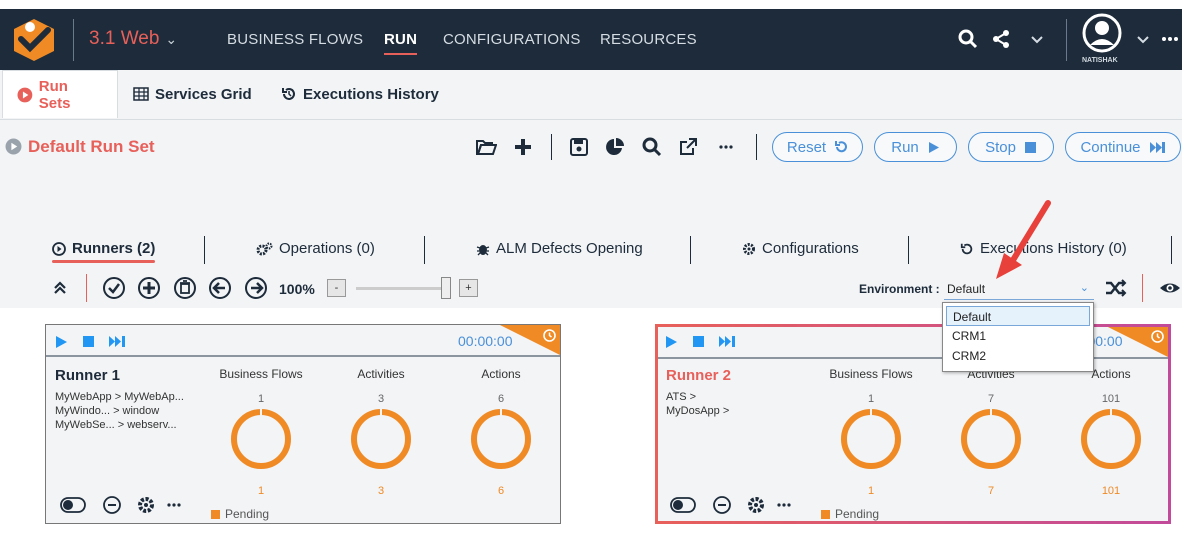 Image resolution: width=1182 pixels, height=550 pixels. Describe the element at coordinates (59, 248) in the screenshot. I see `play-circle-icon` at that location.